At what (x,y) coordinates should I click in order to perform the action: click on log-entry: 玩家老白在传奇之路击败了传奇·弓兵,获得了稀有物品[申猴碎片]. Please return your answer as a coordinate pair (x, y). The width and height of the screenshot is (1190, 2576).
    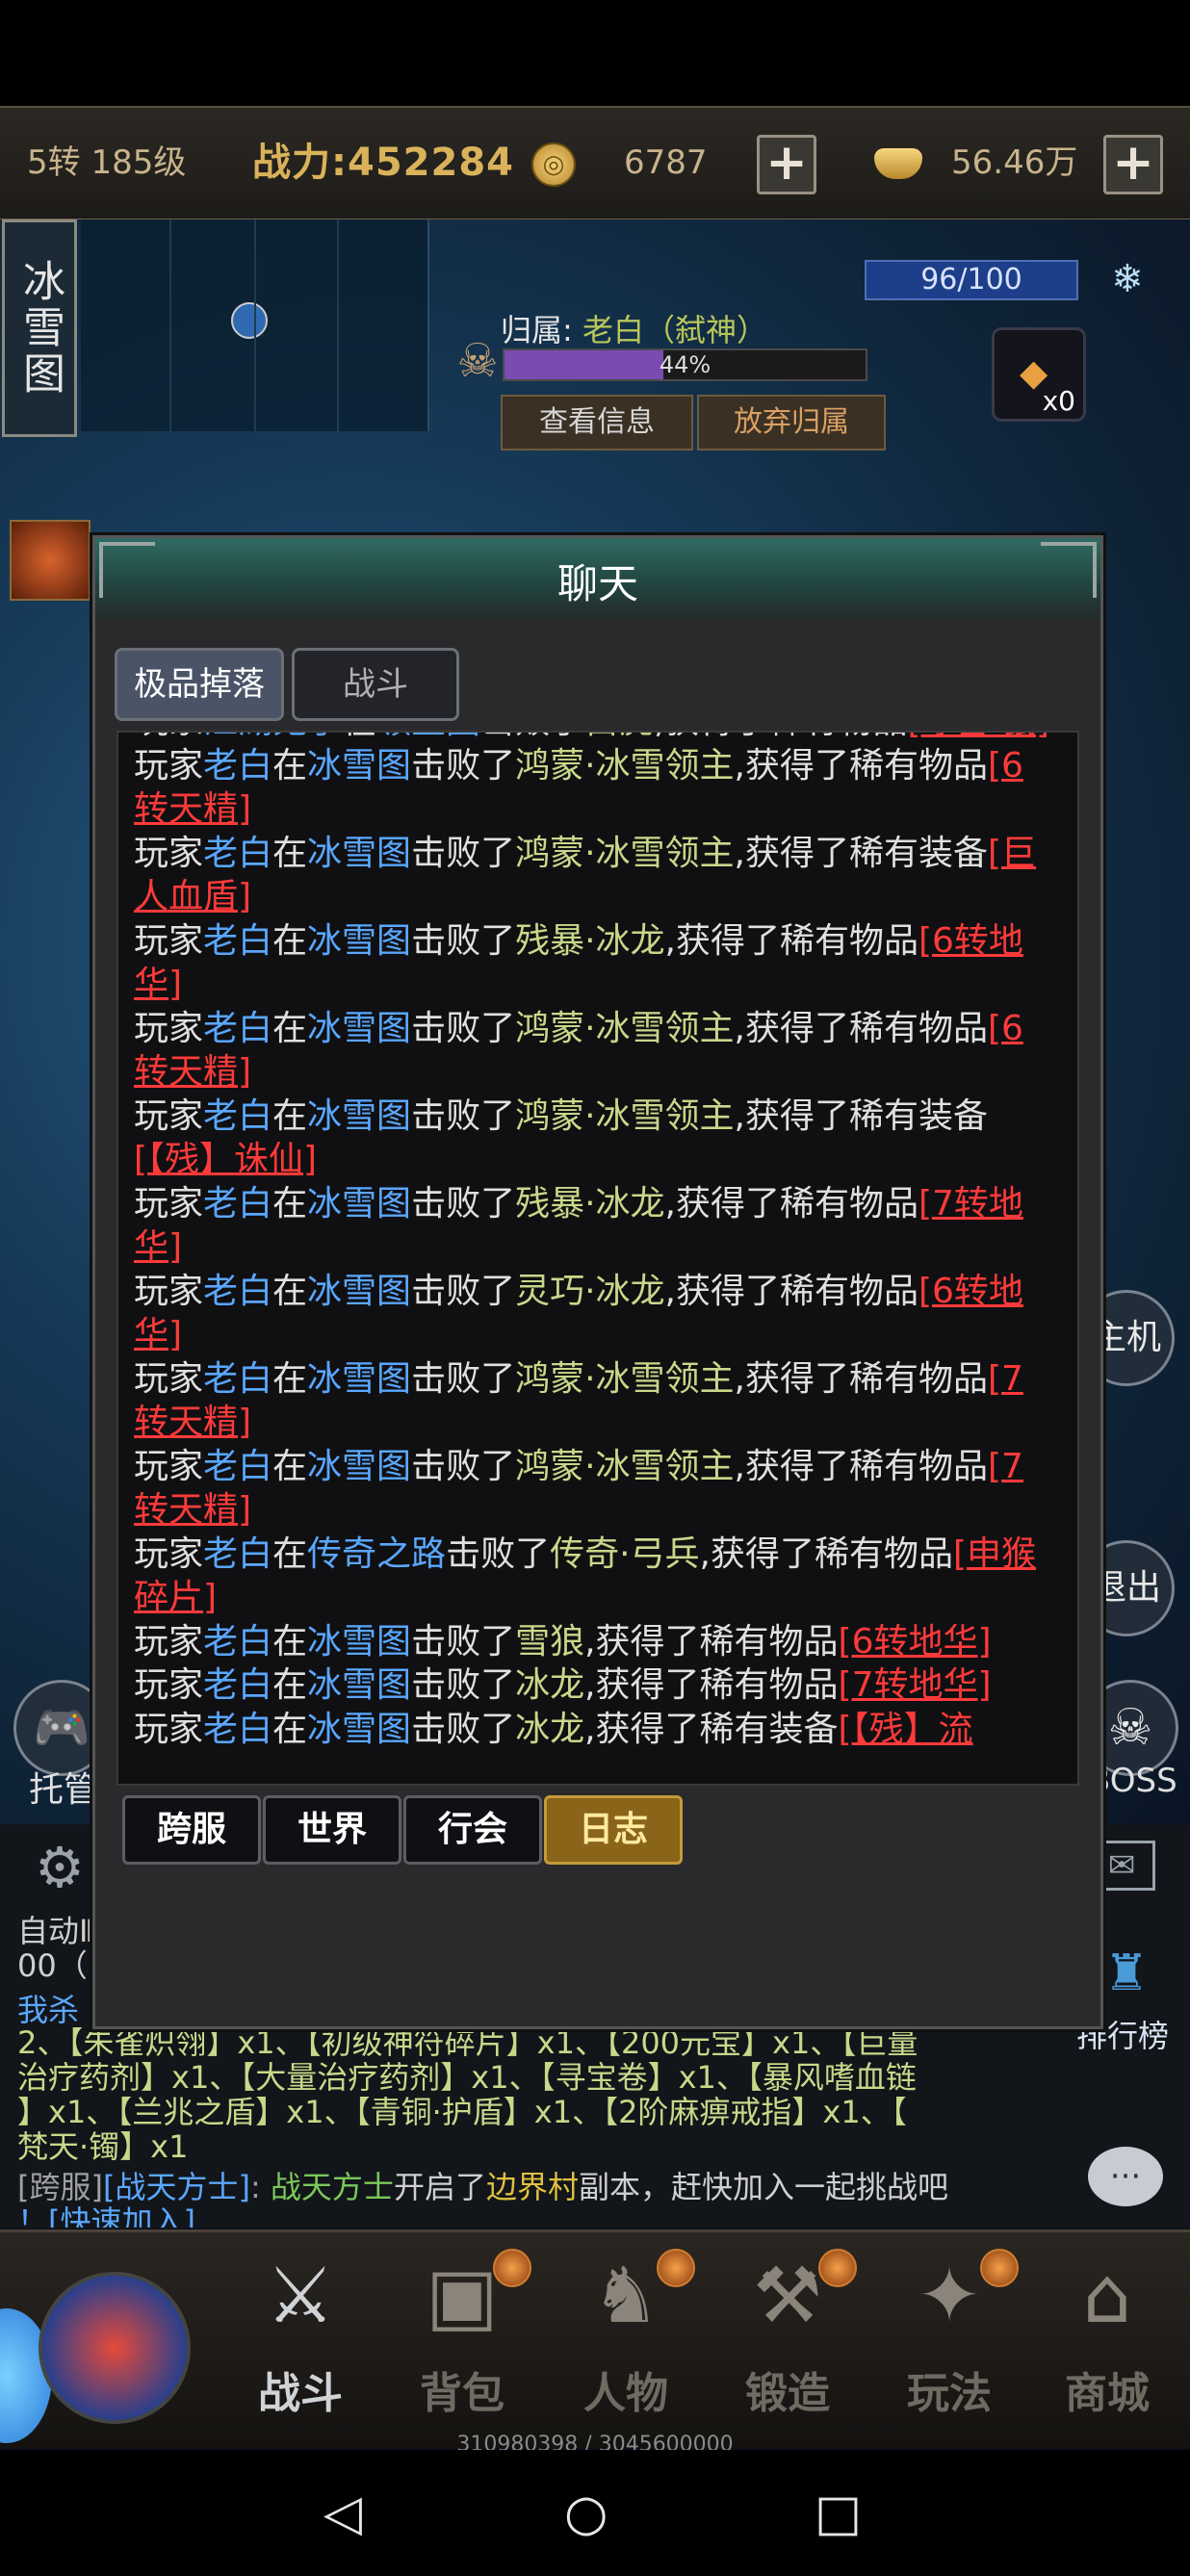
    Looking at the image, I should click on (590, 1576).